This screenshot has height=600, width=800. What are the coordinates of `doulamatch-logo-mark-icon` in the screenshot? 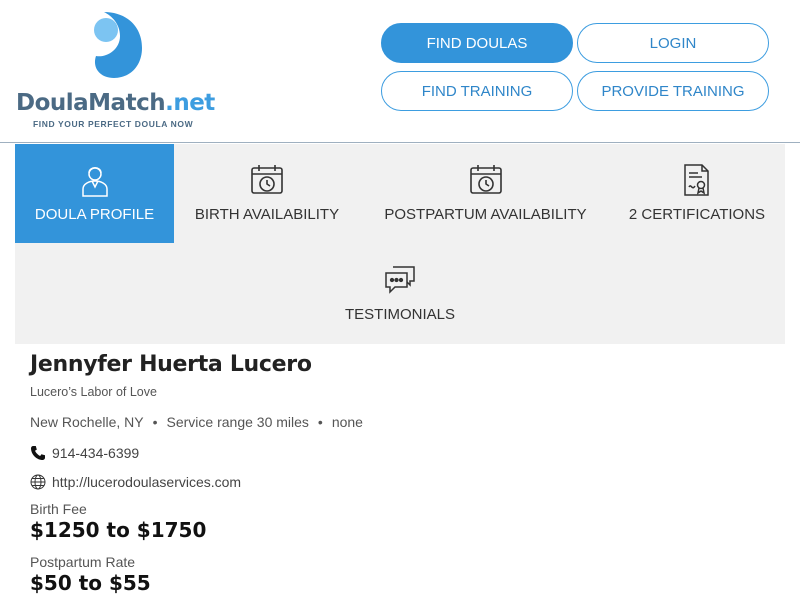 It's located at (118, 45).